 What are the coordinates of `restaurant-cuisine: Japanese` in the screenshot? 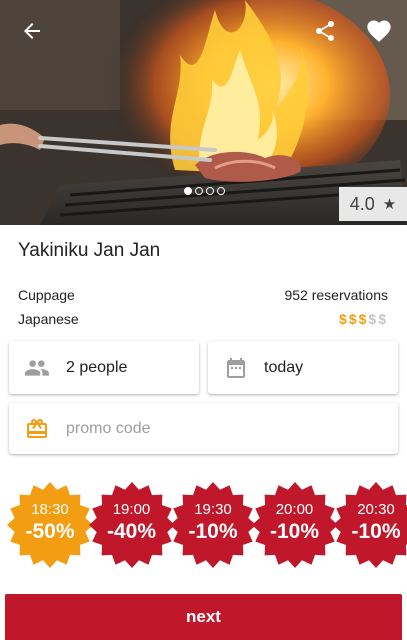 It's located at (48, 319).